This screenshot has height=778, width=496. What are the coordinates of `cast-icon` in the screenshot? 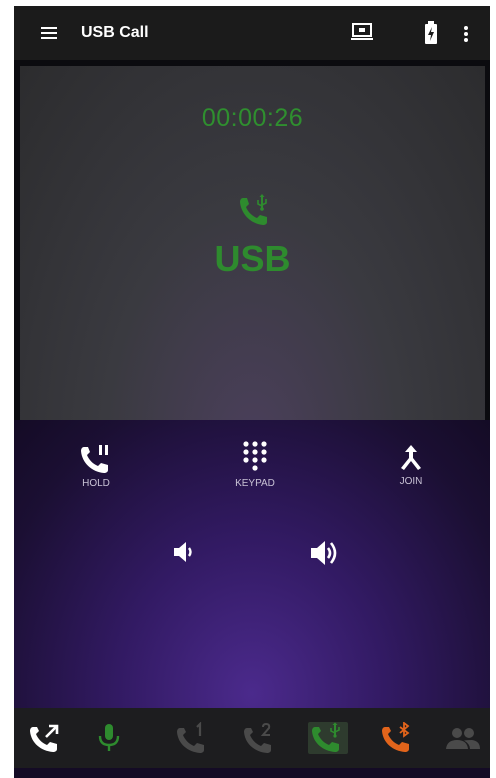 It's located at (362, 32).